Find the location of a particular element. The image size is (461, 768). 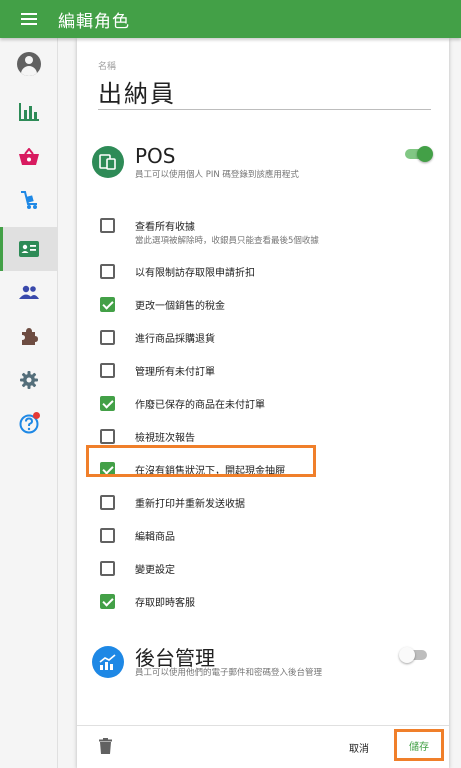

trash-icon is located at coordinates (105, 746).